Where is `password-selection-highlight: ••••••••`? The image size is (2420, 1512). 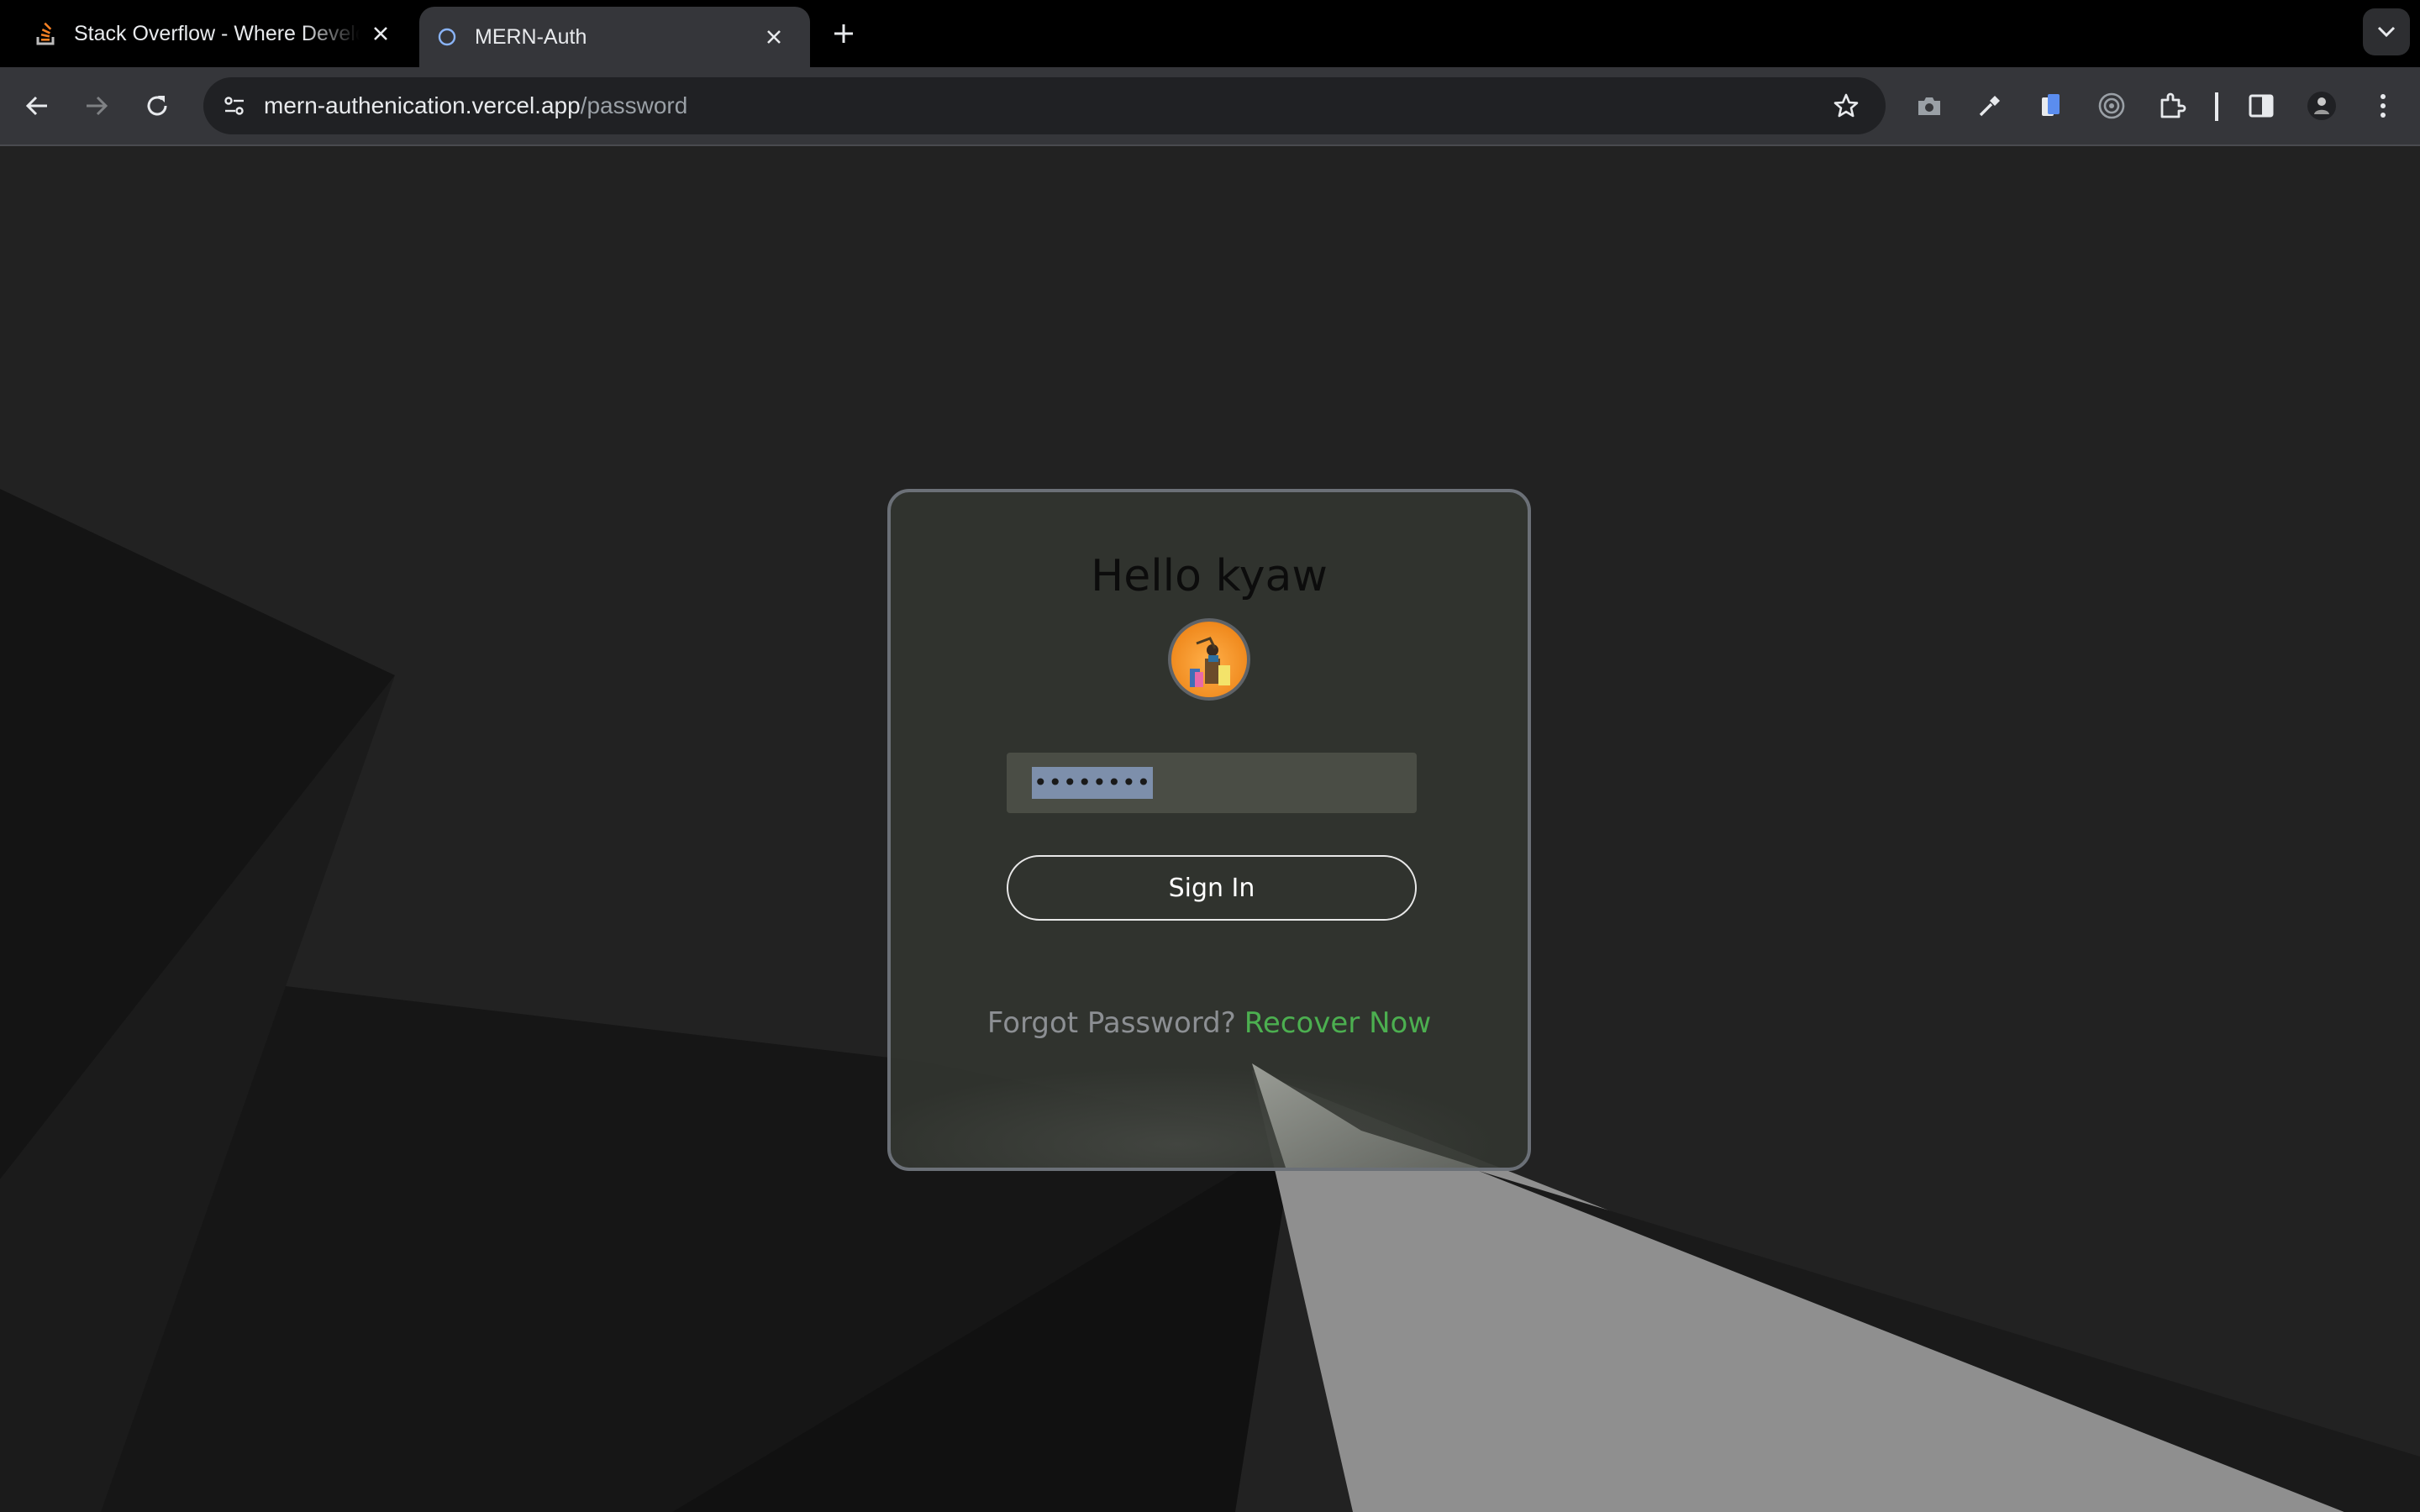 password-selection-highlight: •••••••• is located at coordinates (1093, 783).